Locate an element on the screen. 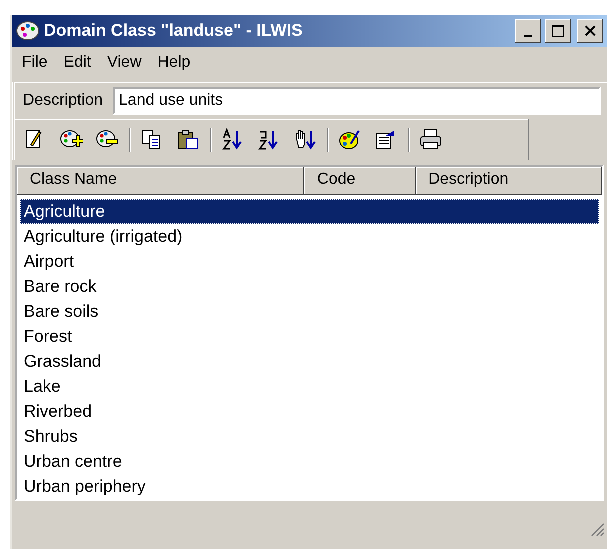 This screenshot has width=607, height=549. menu-item: Edit is located at coordinates (78, 63).